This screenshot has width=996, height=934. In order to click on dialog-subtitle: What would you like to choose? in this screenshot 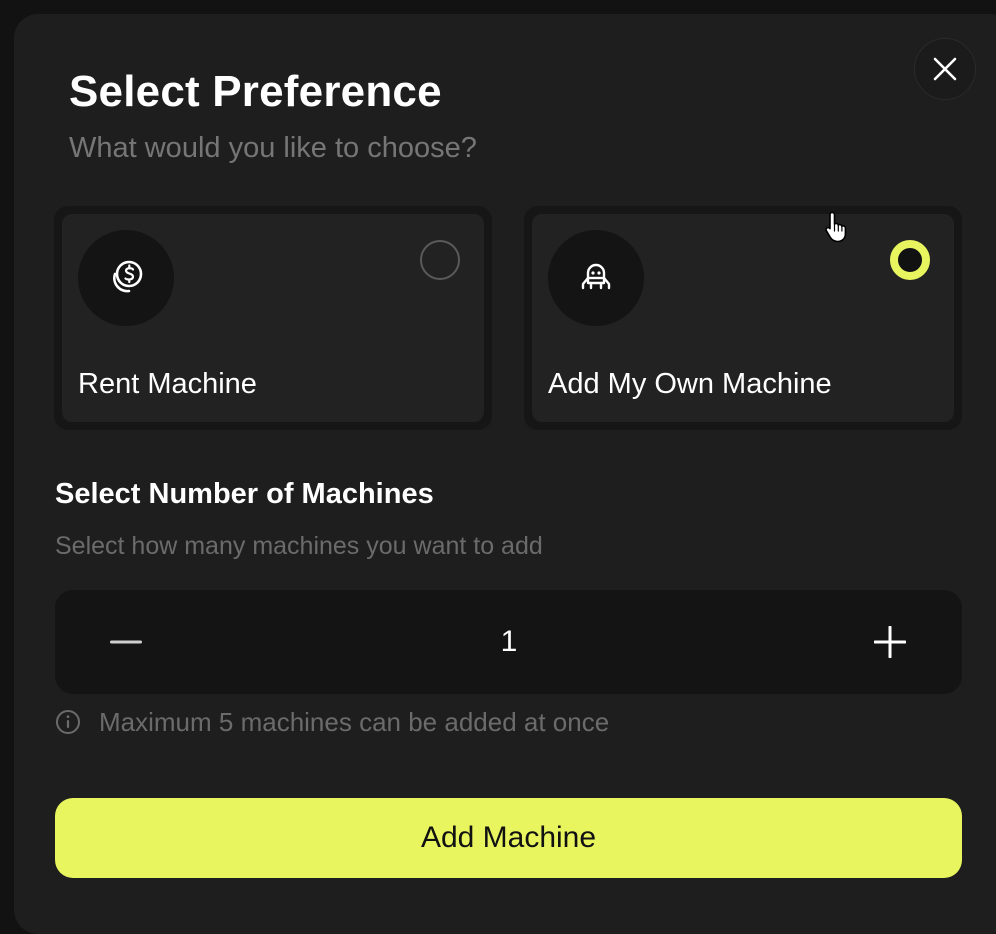, I will do `click(273, 148)`.